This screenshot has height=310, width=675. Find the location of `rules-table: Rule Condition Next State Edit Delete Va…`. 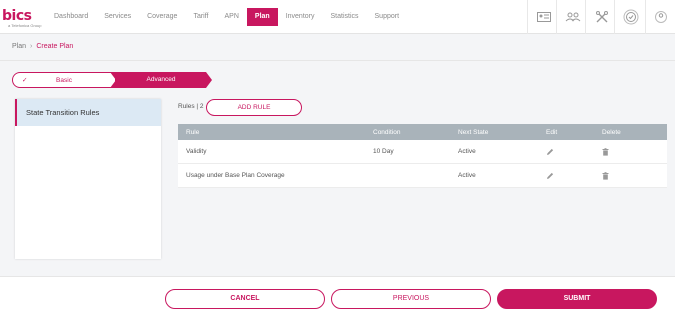

rules-table: Rule Condition Next State Edit Delete Va… is located at coordinates (422, 156).